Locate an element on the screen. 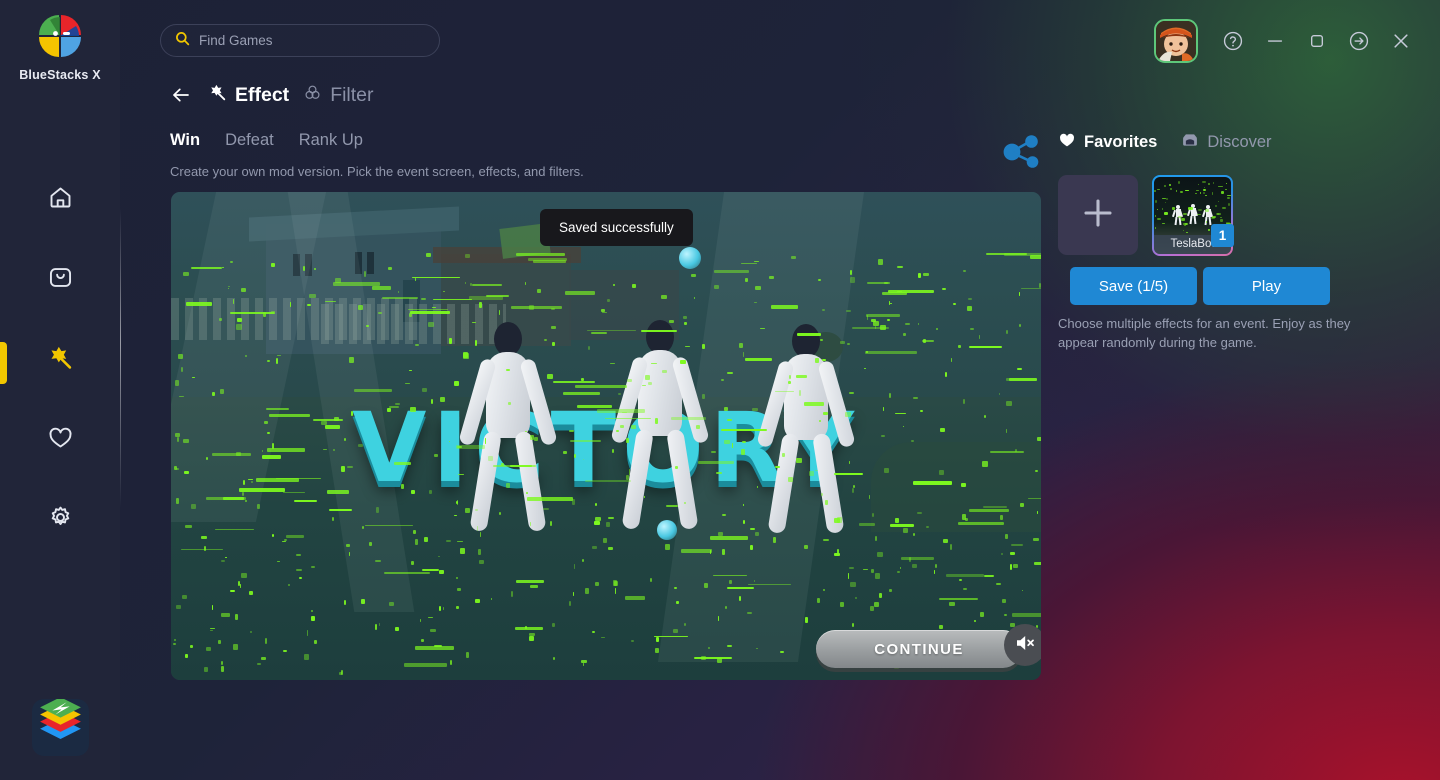 The height and width of the screenshot is (780, 1440). tab-discover: Discover is located at coordinates (1226, 142).